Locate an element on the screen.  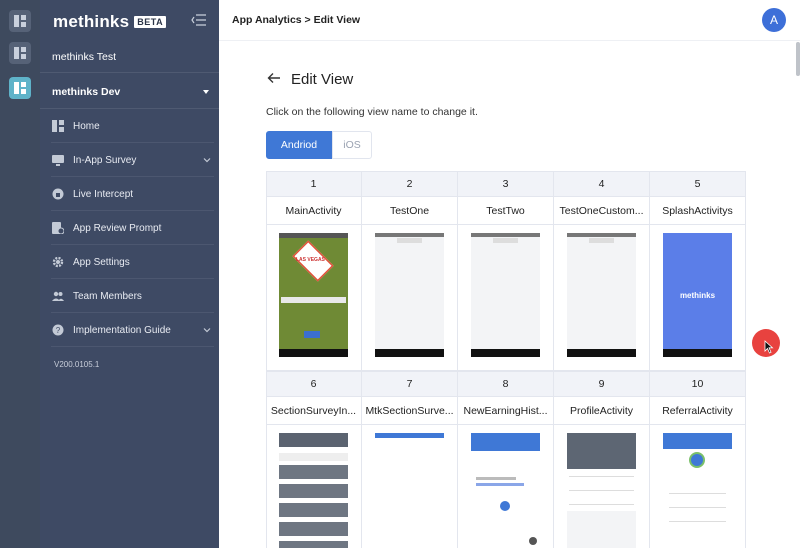
sidebar-item-live-intercept: Live Intercept is located at coordinates (131, 194).